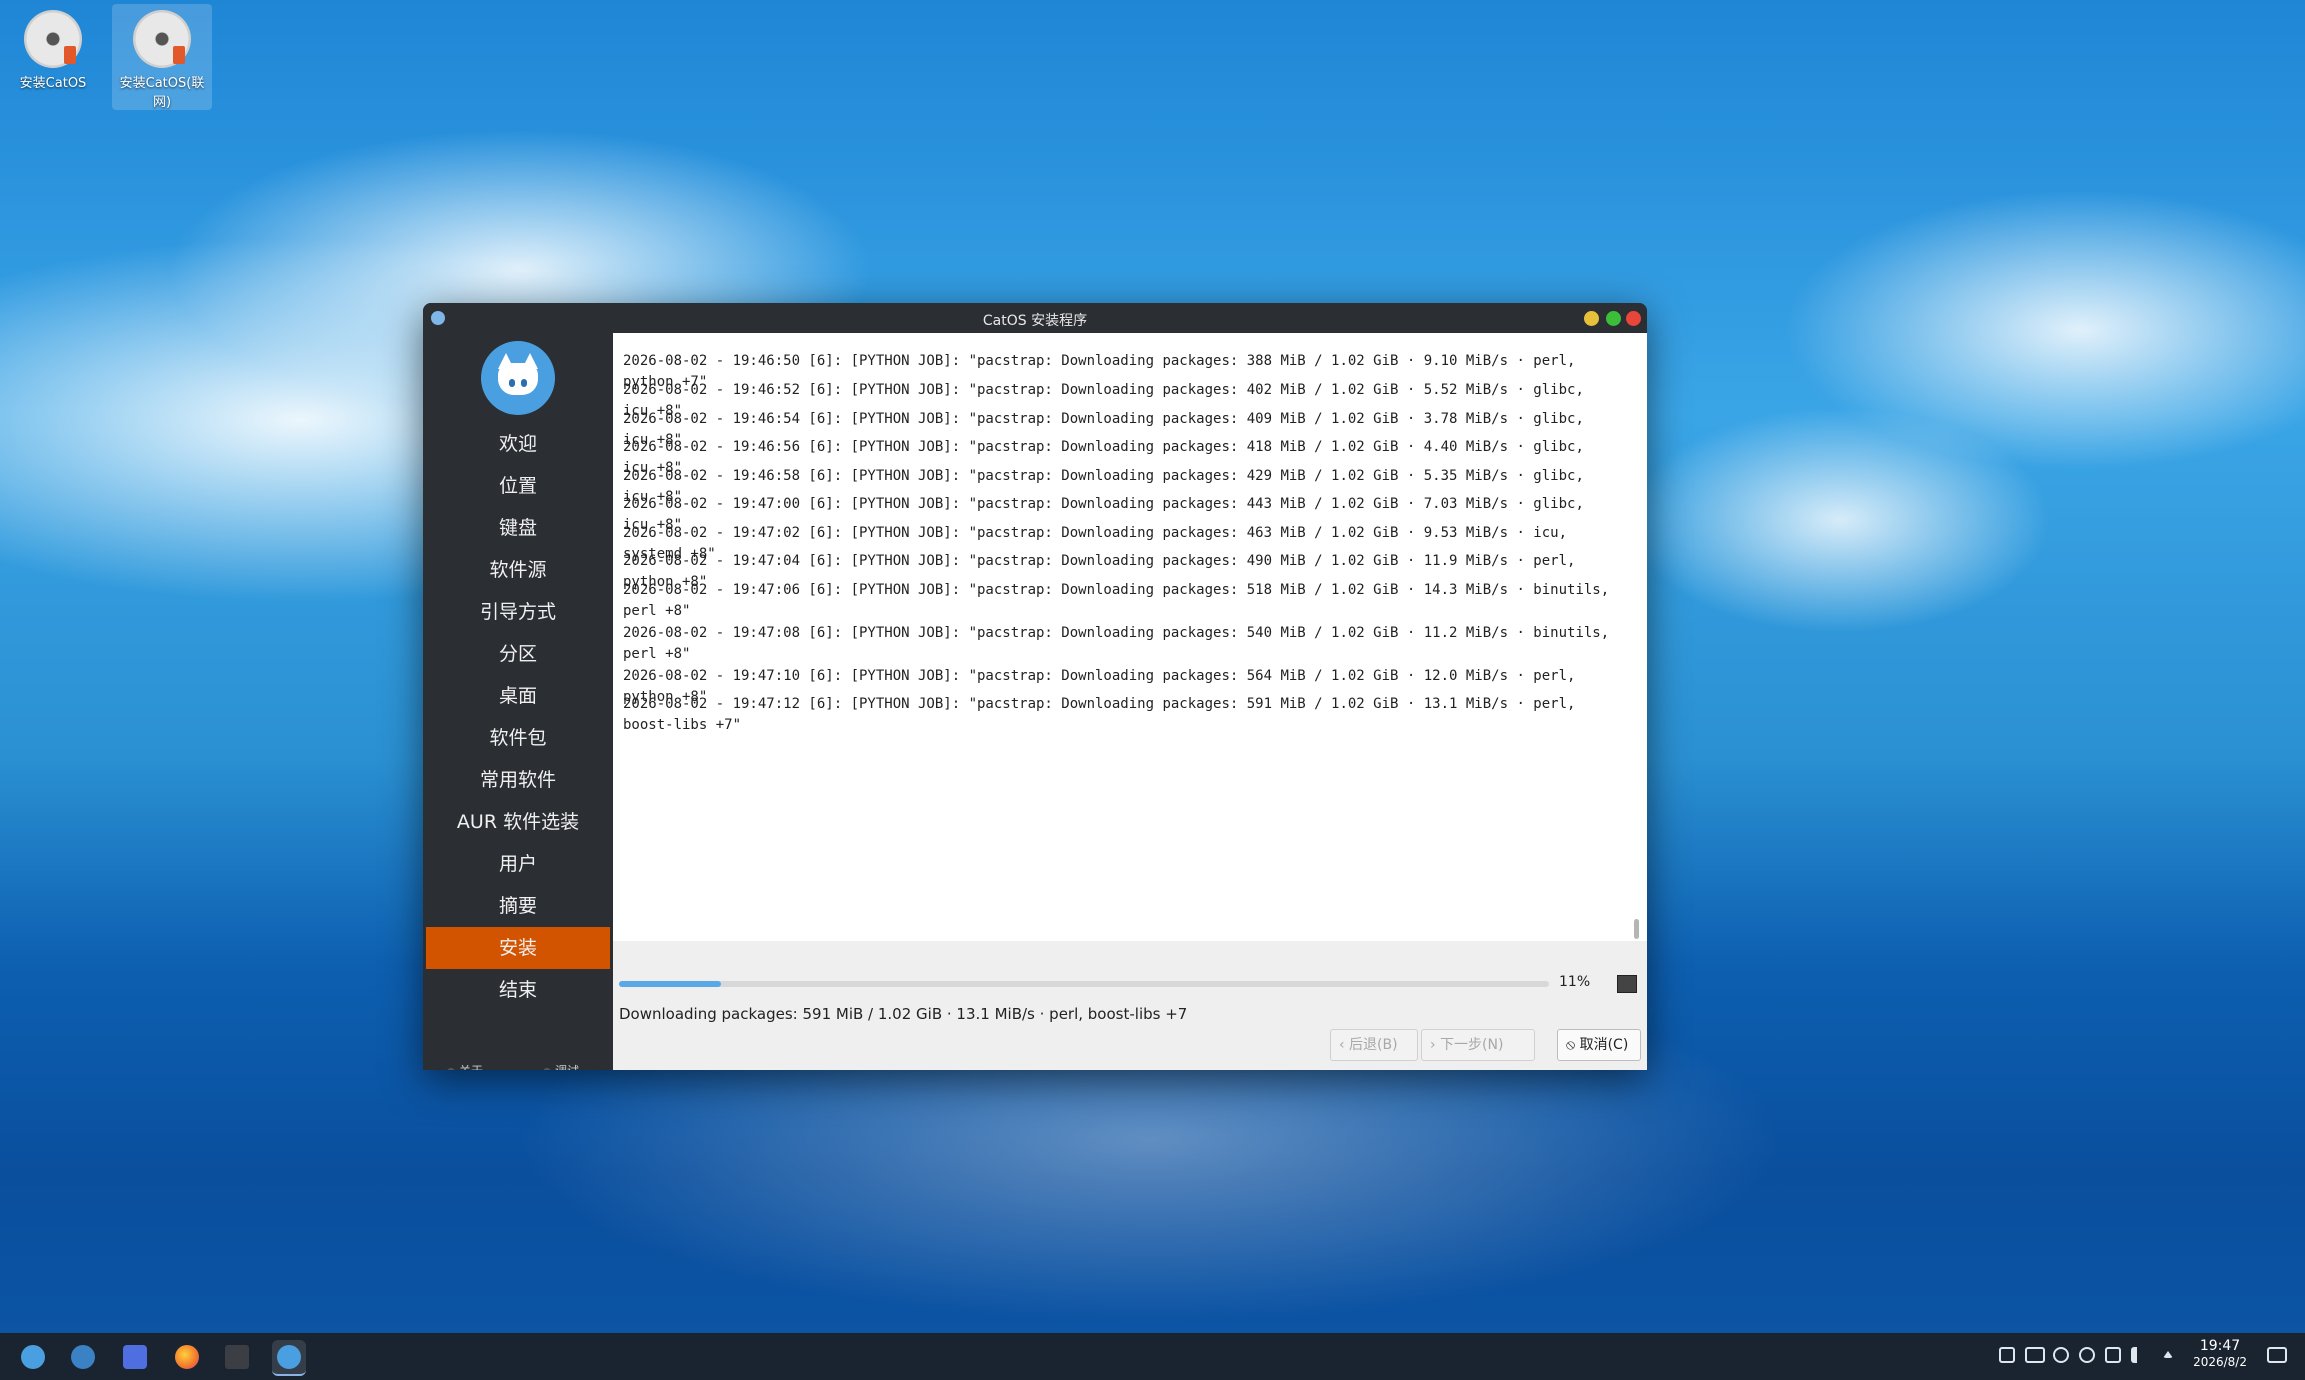  I want to click on sidebar-step: 常用软件, so click(517, 780).